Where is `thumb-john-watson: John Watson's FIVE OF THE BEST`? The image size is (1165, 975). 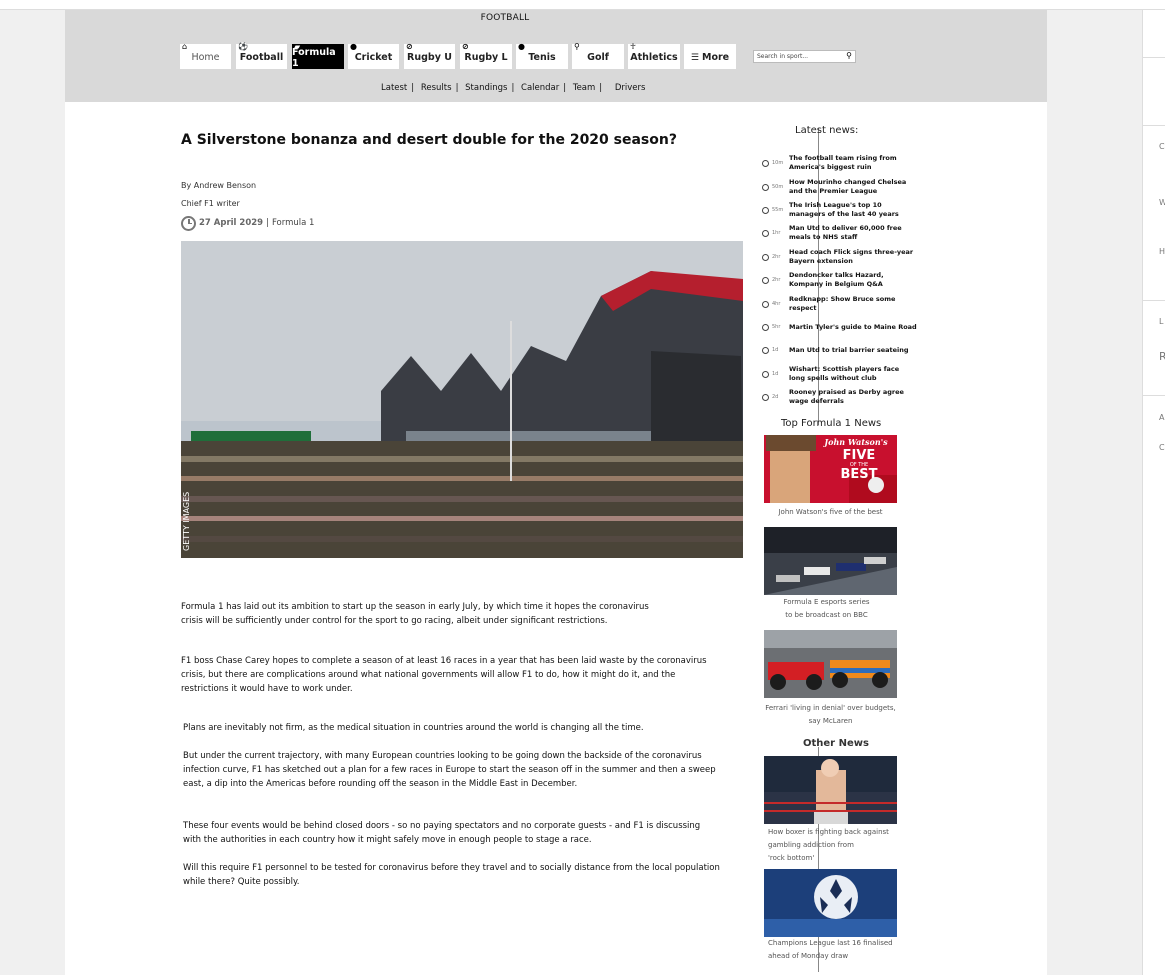 thumb-john-watson: John Watson's FIVE OF THE BEST is located at coordinates (830, 469).